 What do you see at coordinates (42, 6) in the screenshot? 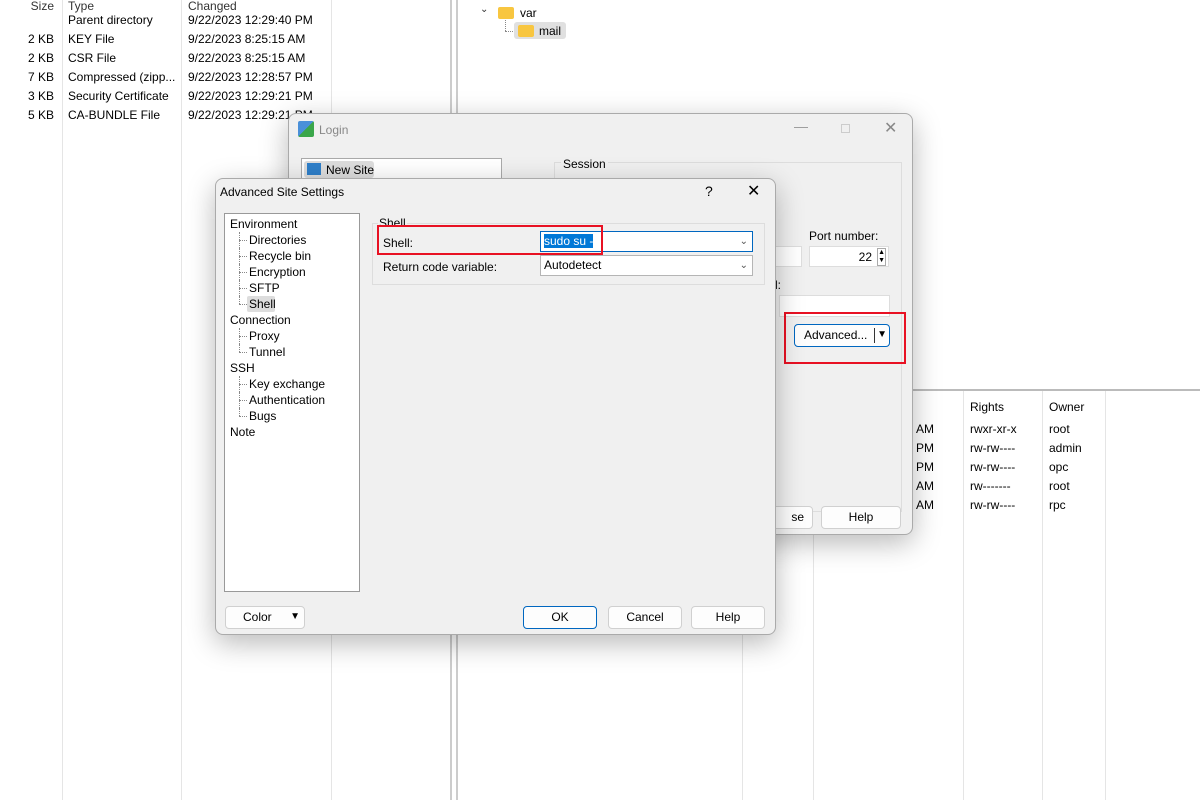
I see `column-size: Size` at bounding box center [42, 6].